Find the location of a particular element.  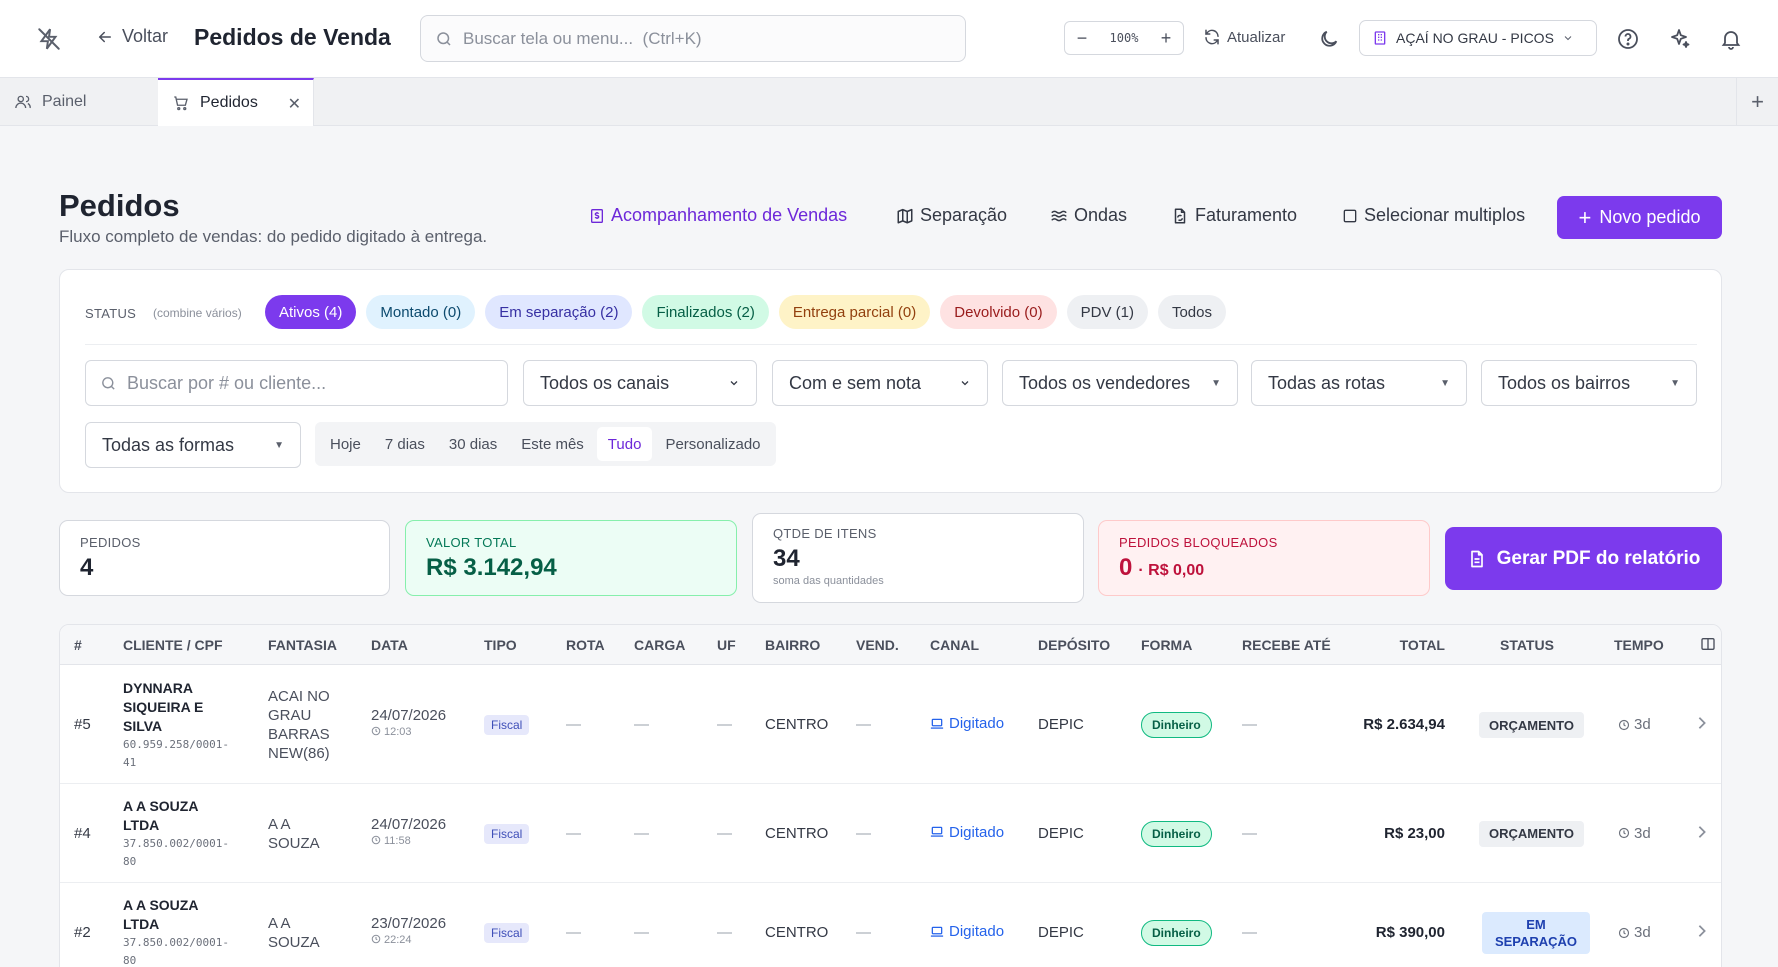

status-chip: Montado (0) is located at coordinates (421, 312).